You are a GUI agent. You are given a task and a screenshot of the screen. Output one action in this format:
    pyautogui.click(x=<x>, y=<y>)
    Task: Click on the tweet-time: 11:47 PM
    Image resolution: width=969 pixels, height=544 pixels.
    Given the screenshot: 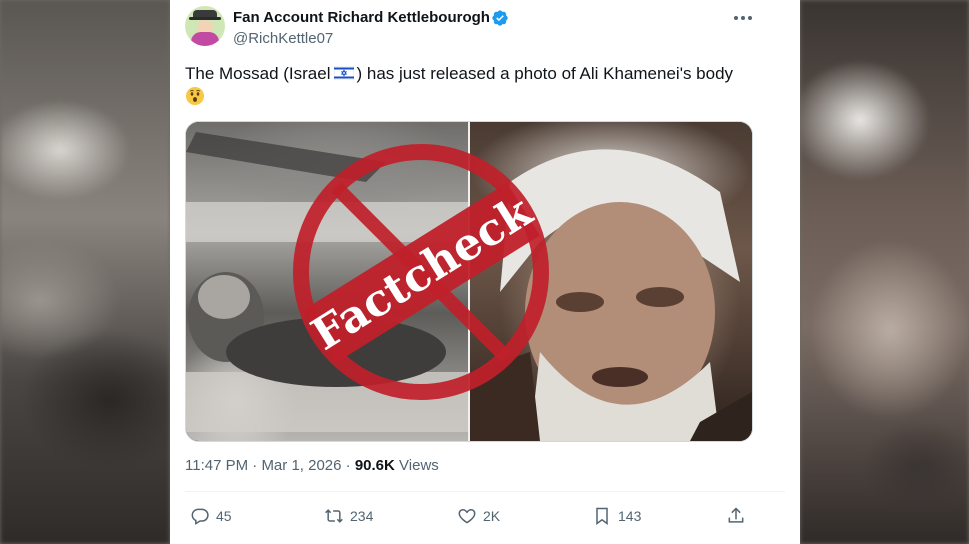 What is the action you would take?
    pyautogui.click(x=216, y=465)
    